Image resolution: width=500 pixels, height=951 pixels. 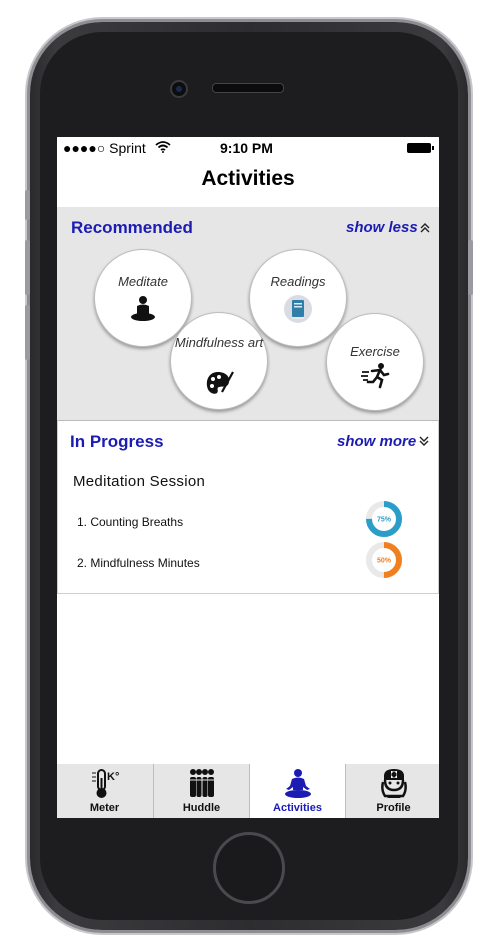 I want to click on activity-exercise: Exercise, so click(x=375, y=362).